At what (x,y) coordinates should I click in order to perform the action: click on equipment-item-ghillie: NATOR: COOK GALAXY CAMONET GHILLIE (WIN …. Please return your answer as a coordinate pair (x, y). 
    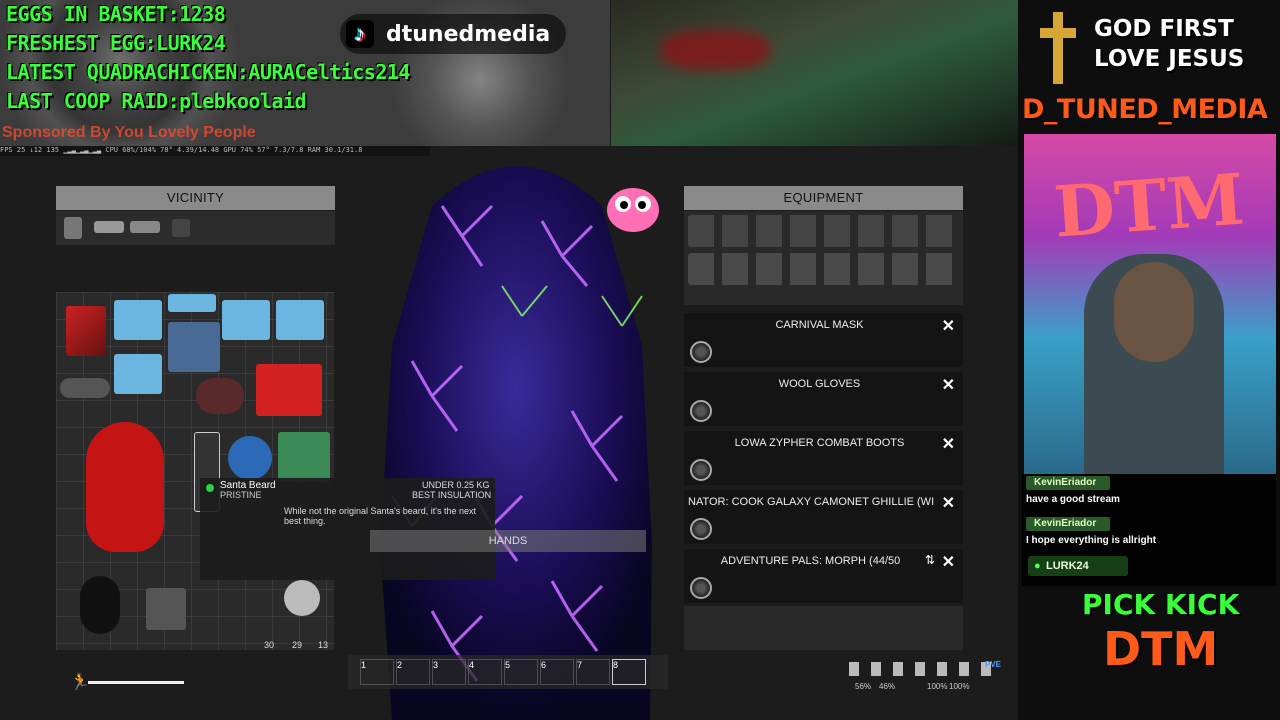
    Looking at the image, I should click on (823, 517).